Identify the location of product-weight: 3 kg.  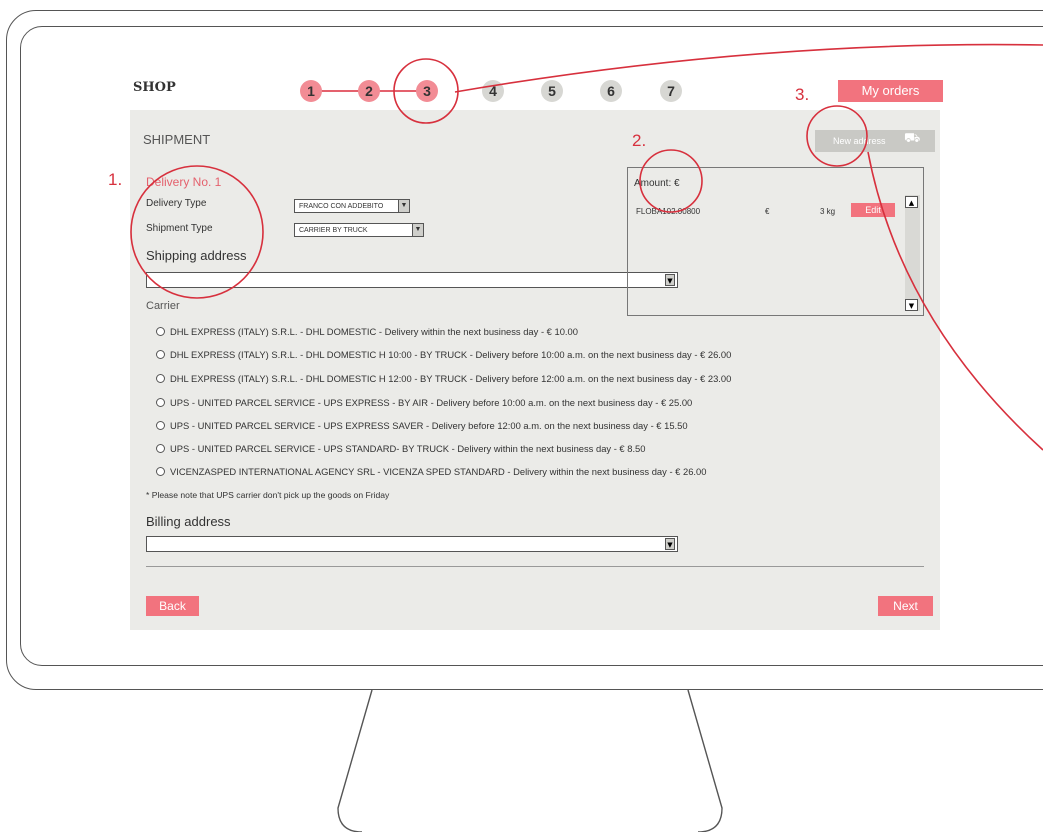
(828, 211).